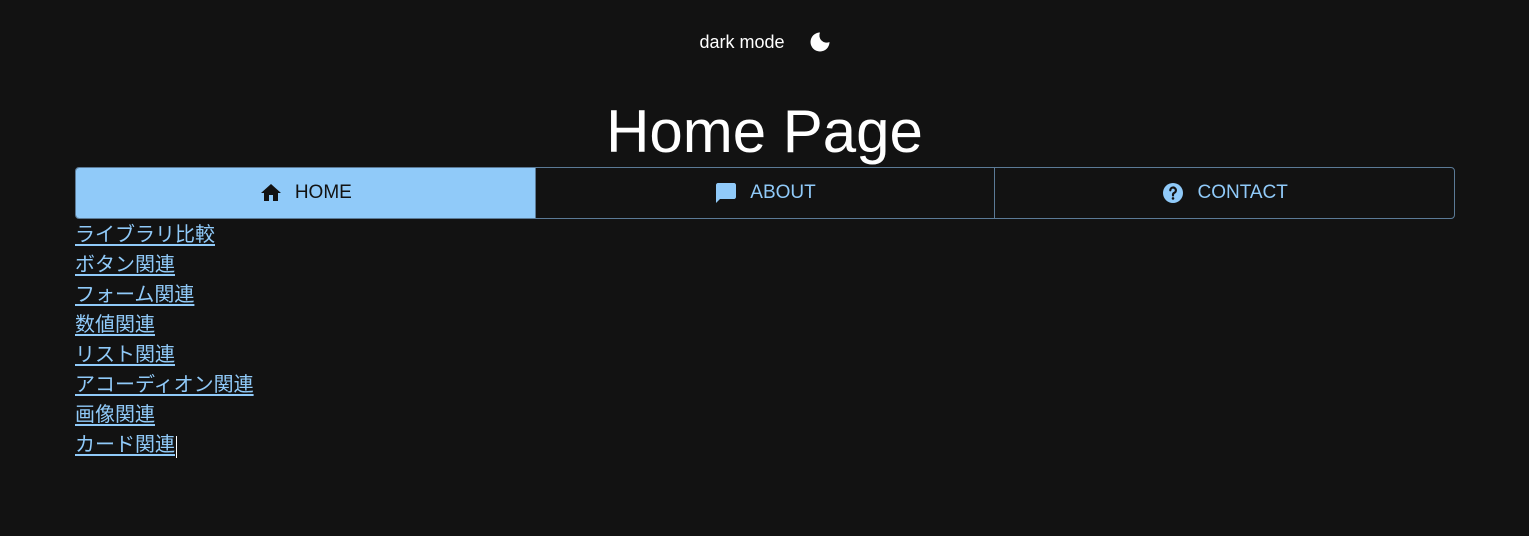 Image resolution: width=1529 pixels, height=536 pixels. I want to click on link-lists: リスト関連, so click(125, 355).